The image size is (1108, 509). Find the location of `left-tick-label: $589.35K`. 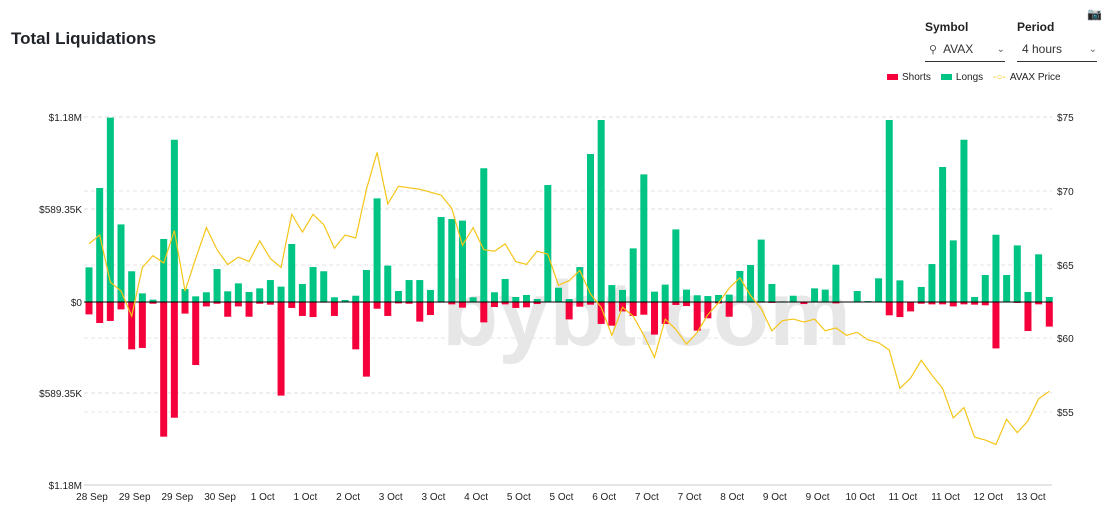

left-tick-label: $589.35K is located at coordinates (60, 394).